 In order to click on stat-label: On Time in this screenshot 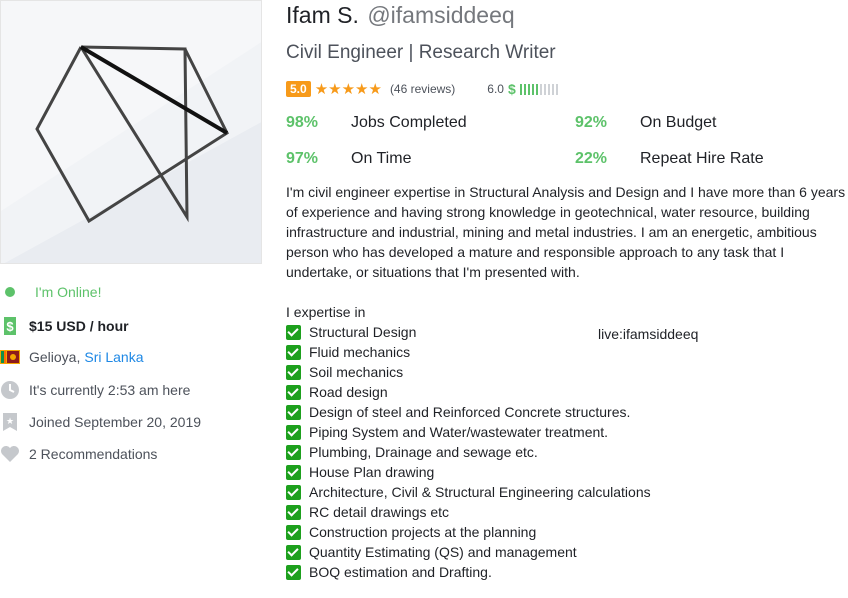, I will do `click(381, 158)`.